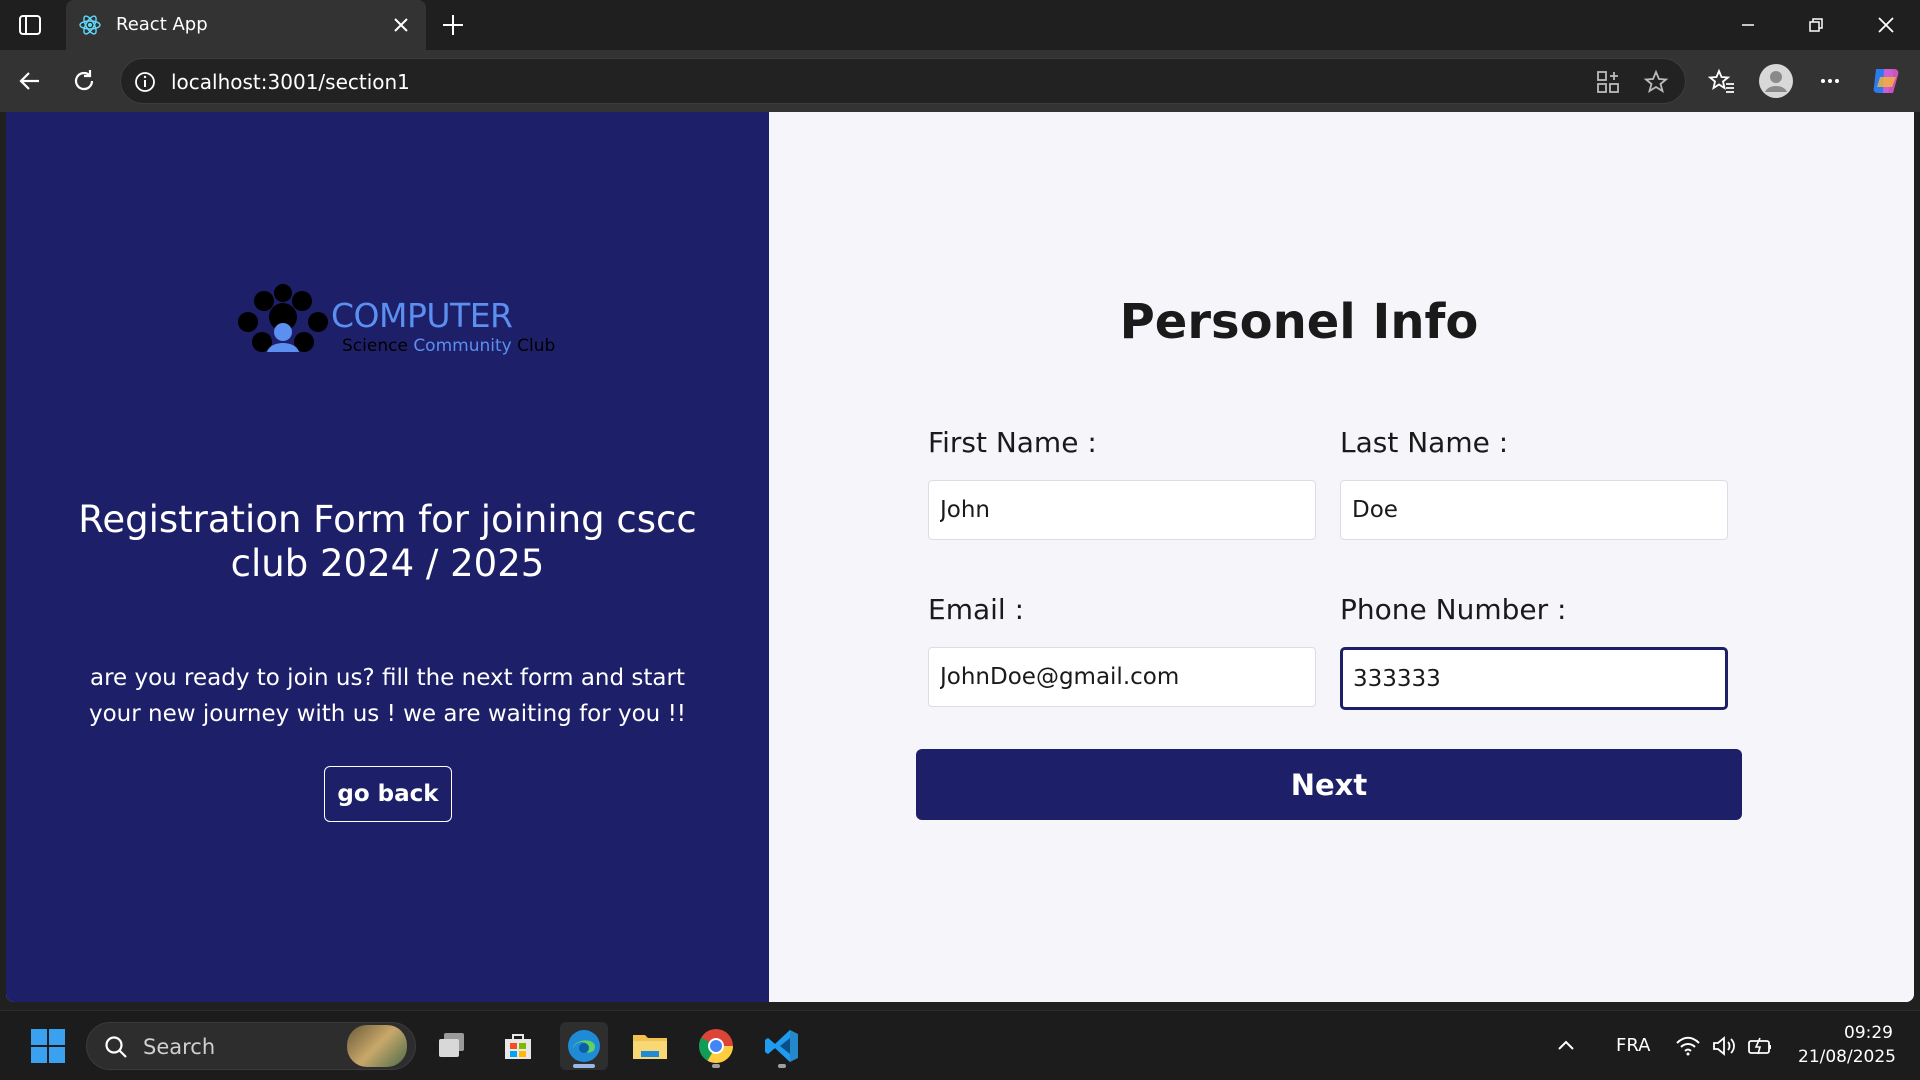  I want to click on battery-charging-icon, so click(1760, 1046).